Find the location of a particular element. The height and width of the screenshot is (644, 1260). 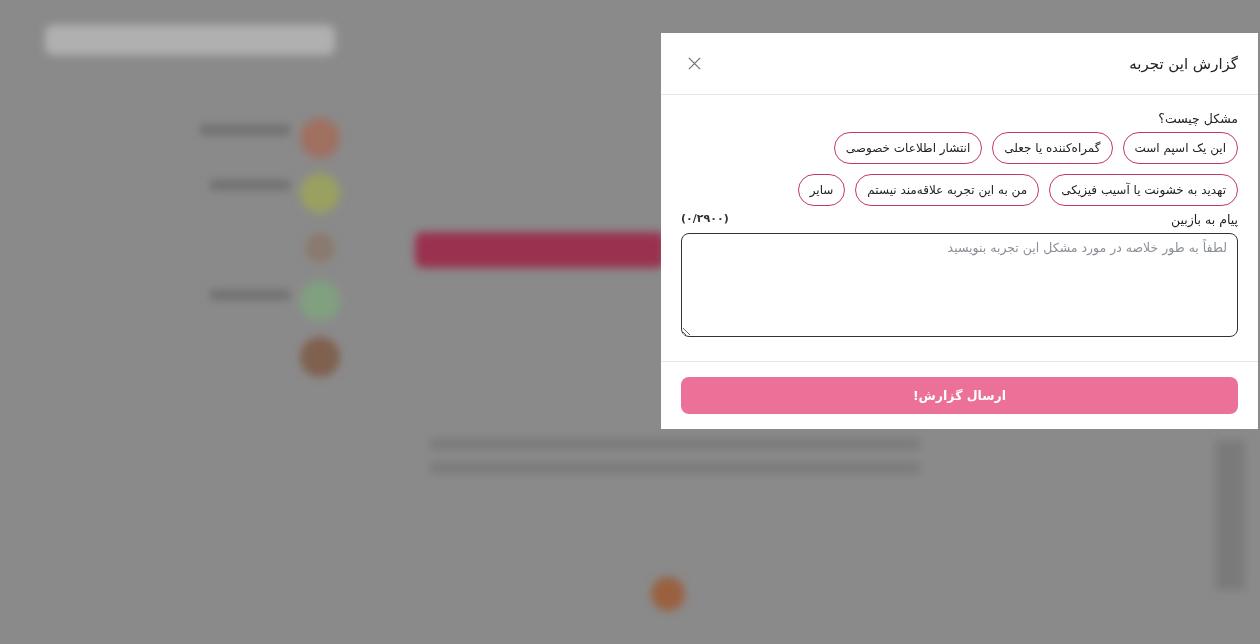

question-label: مشکل چیست؟ is located at coordinates (1197, 118).